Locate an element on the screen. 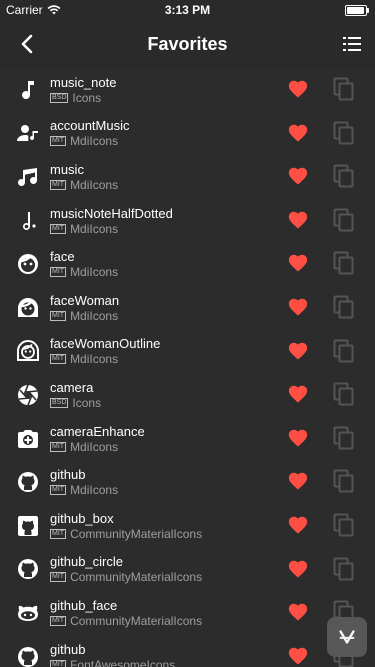  navigation-bar: Favorites is located at coordinates (187, 44).